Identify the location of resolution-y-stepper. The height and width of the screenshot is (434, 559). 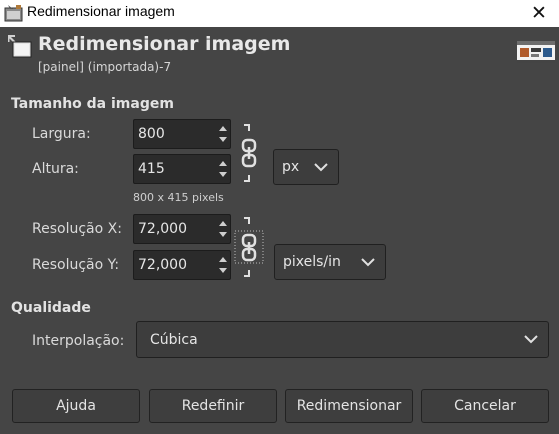
(222, 265).